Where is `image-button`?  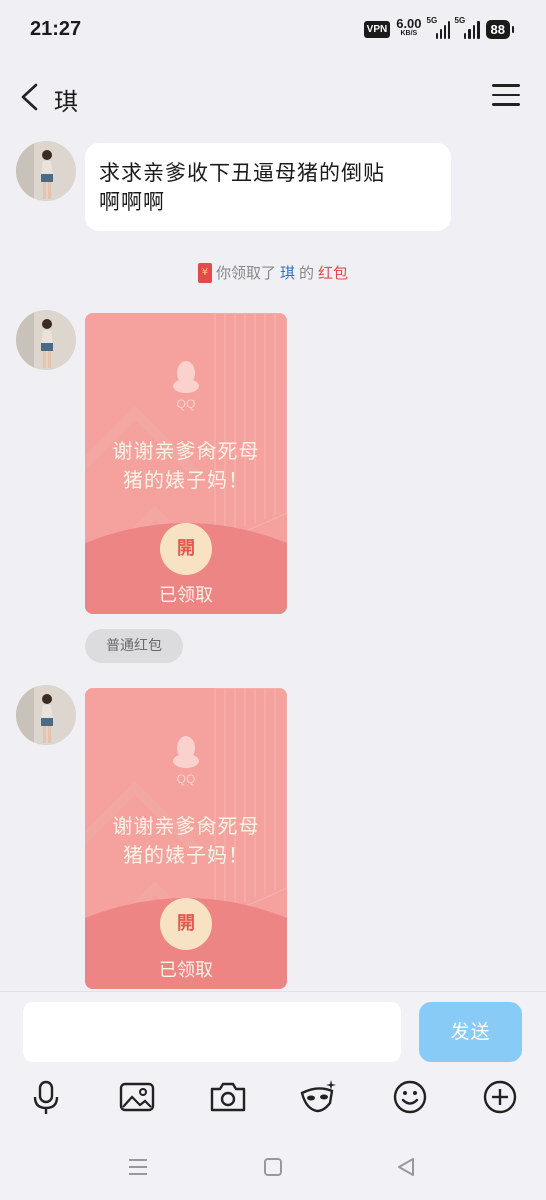 image-button is located at coordinates (137, 1097).